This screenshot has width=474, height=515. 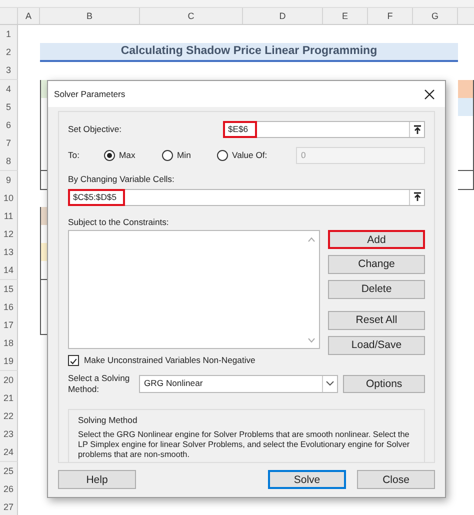 I want to click on button: Change, so click(x=376, y=264).